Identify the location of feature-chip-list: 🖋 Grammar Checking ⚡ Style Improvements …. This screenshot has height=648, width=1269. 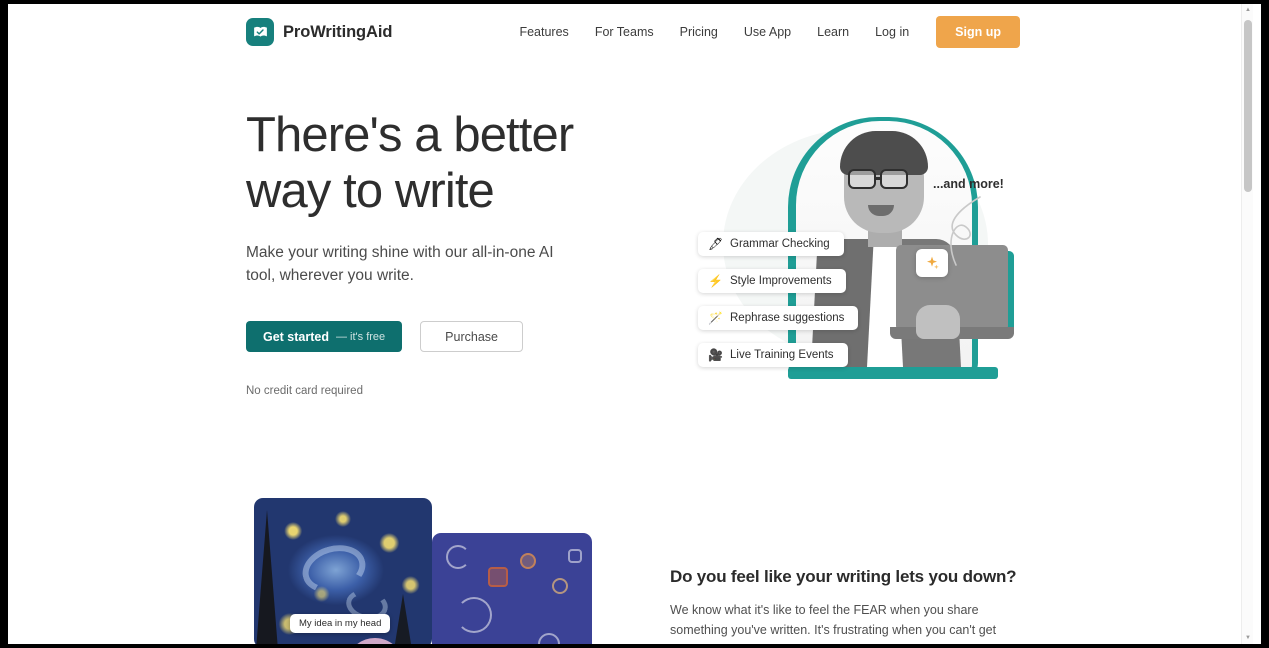
(778, 299).